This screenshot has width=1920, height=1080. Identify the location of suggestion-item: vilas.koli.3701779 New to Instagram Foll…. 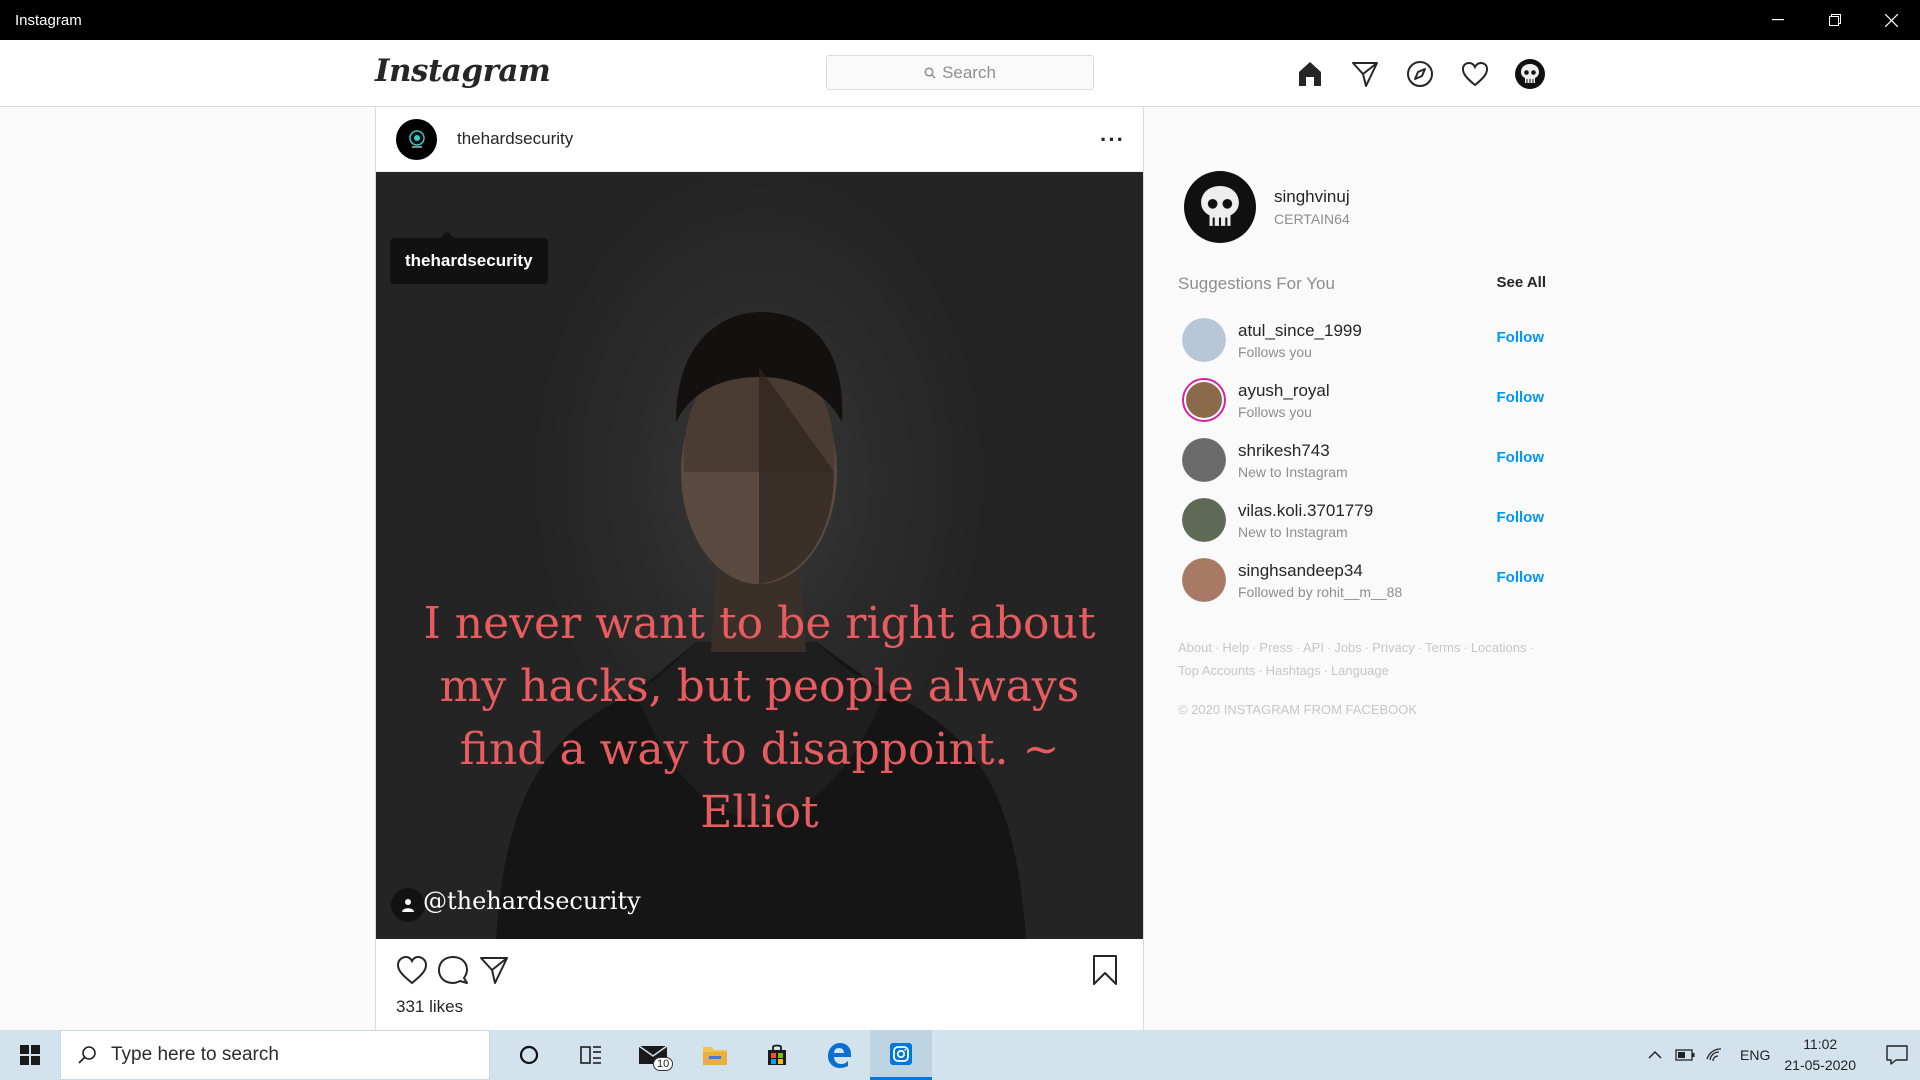
(1362, 520).